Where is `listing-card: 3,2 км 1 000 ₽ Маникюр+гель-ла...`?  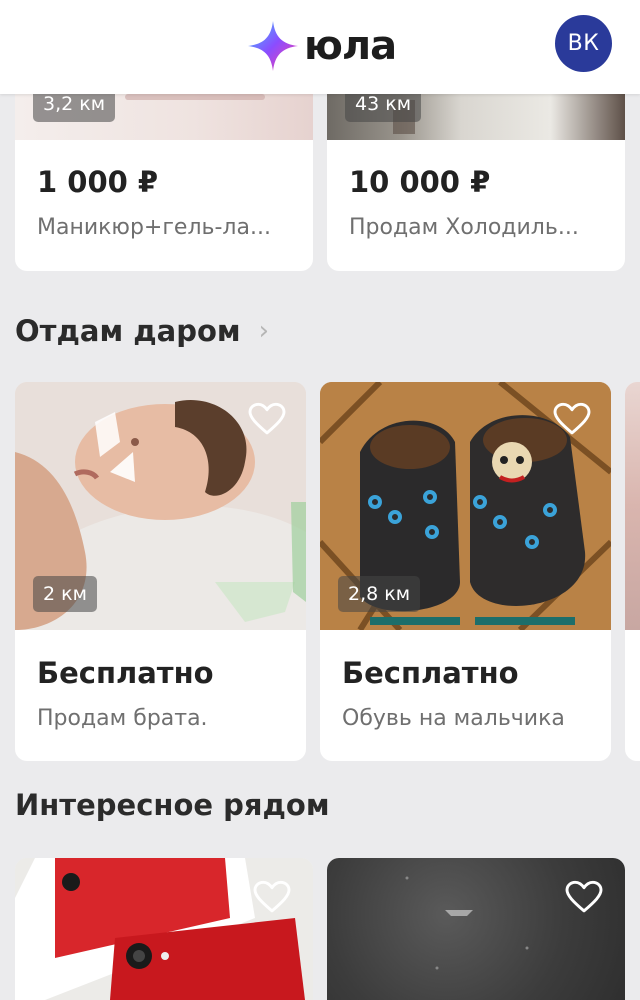 listing-card: 3,2 км 1 000 ₽ Маникюр+гель-ла... is located at coordinates (164, 175).